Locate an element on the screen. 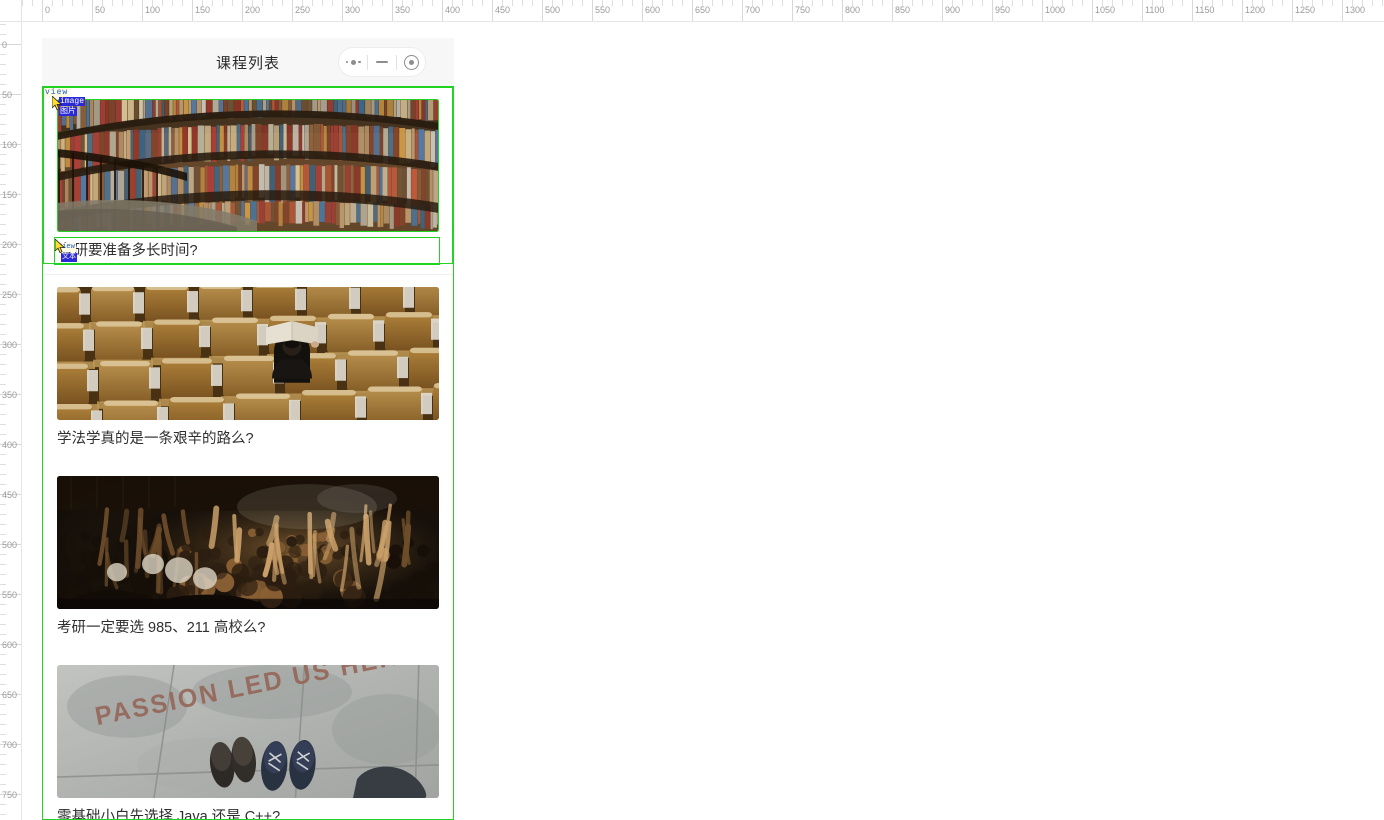 Image resolution: width=1384 pixels, height=820 pixels. list-item: 考研一定要选 985、211 高校么? is located at coordinates (248, 551).